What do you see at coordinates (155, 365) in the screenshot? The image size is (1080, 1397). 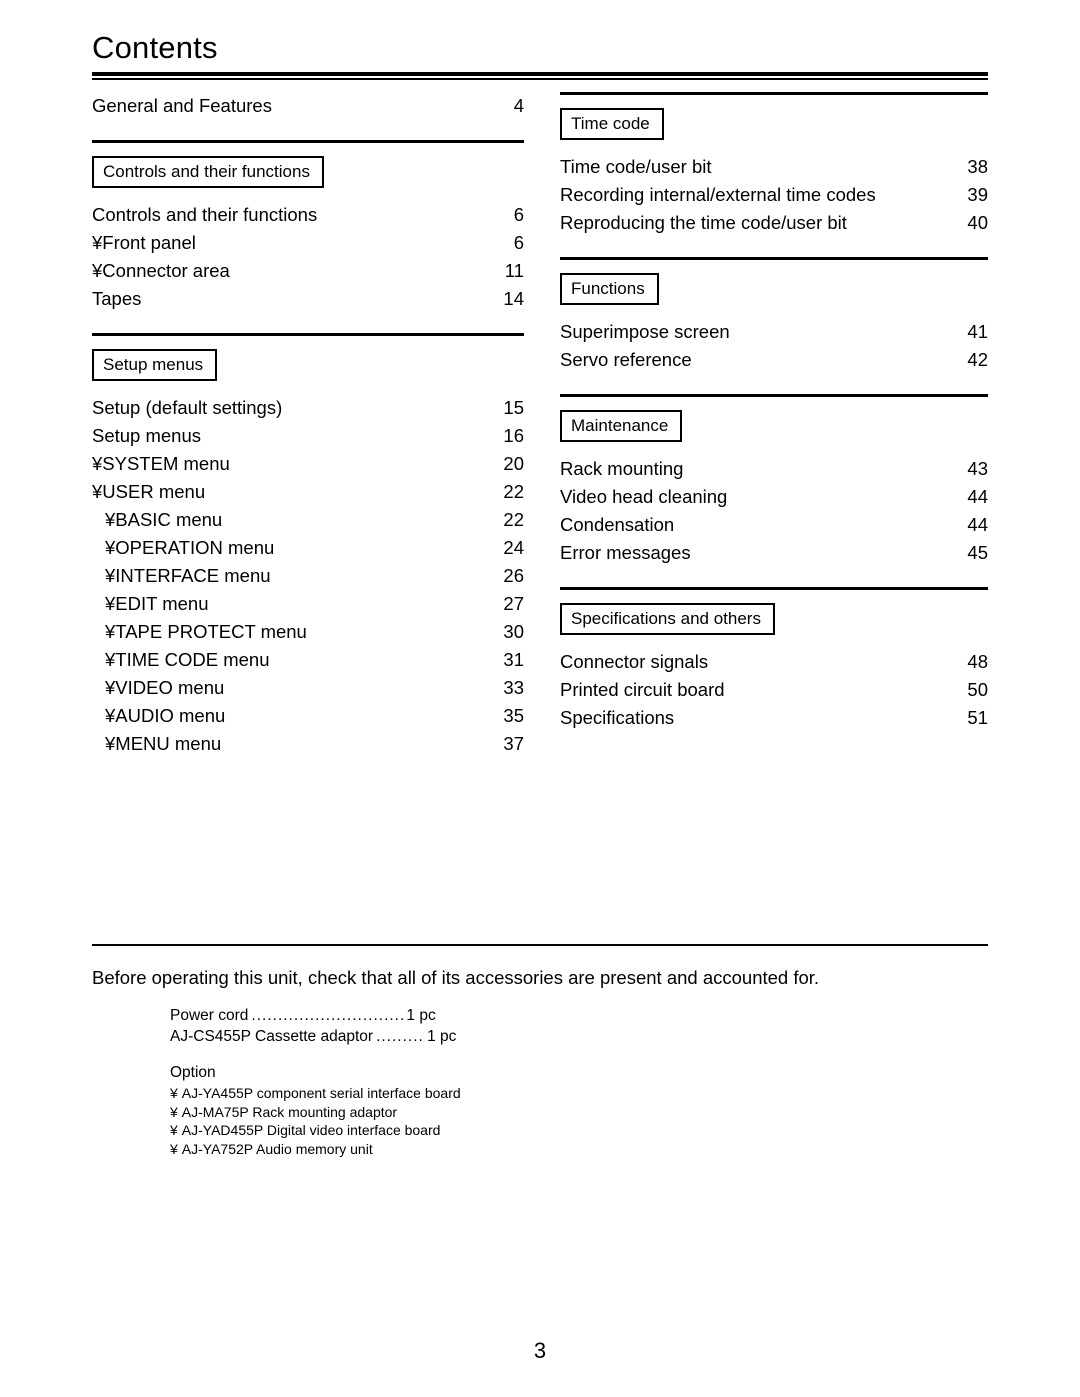 I see `section-heading: Setup menus` at bounding box center [155, 365].